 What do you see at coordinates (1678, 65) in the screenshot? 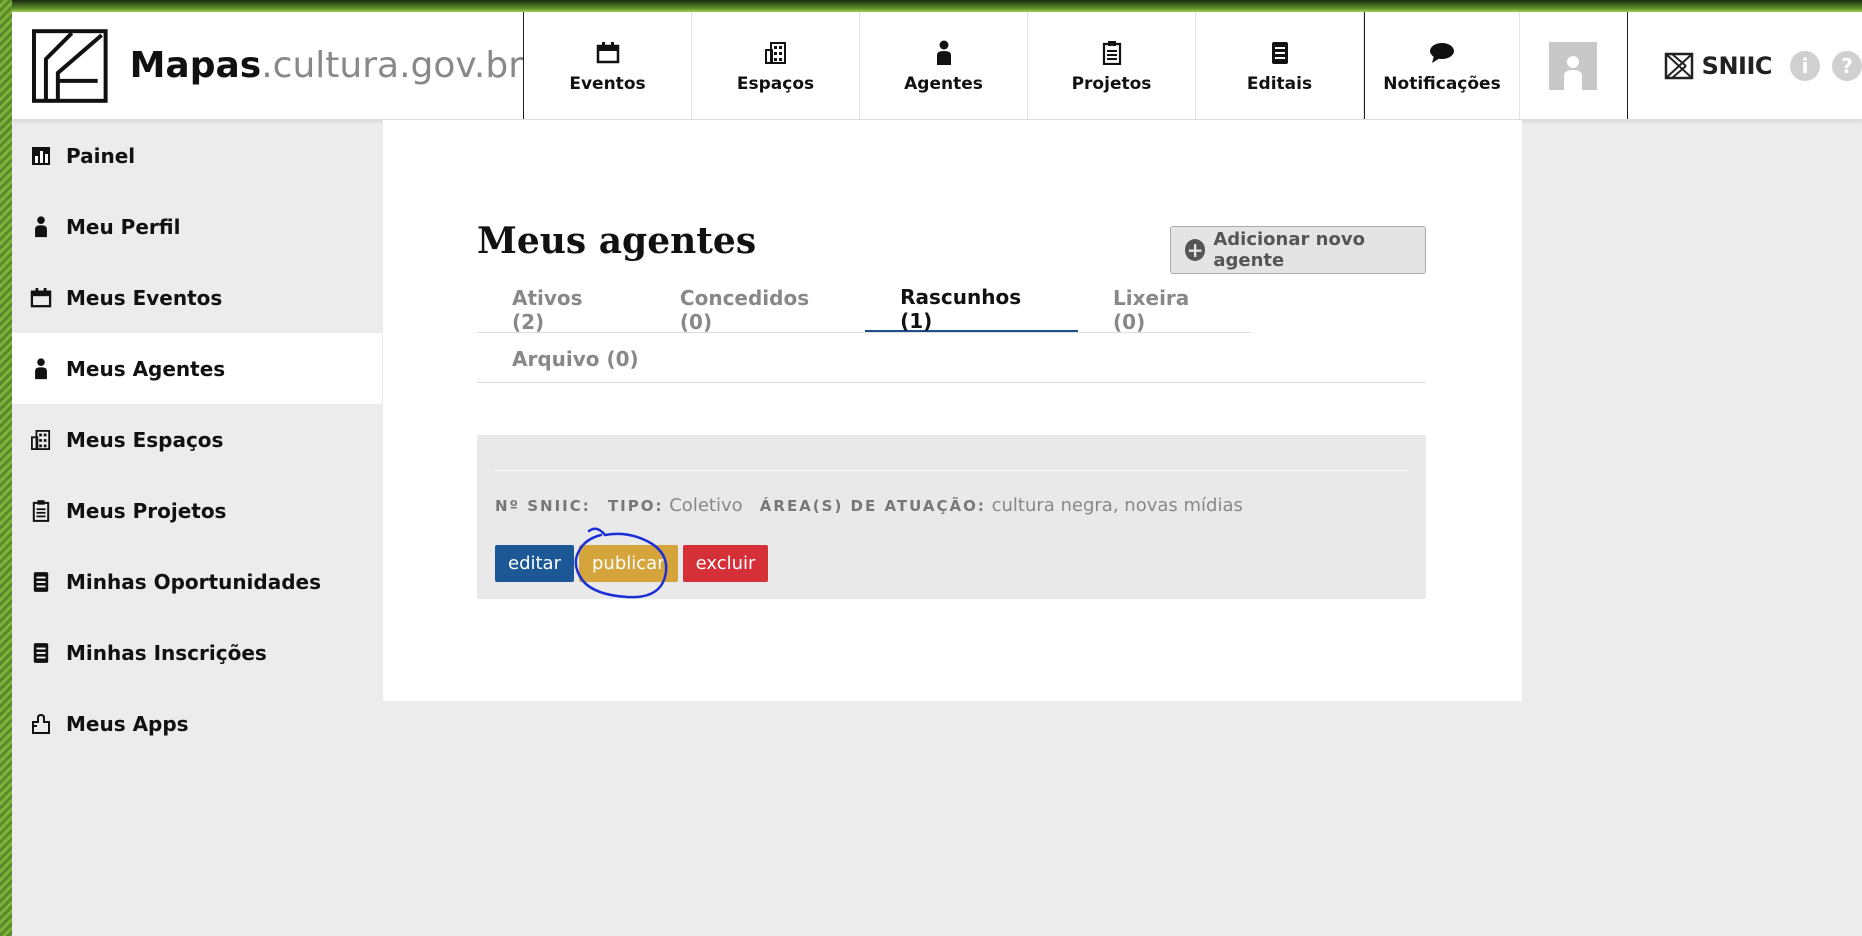
I see `sniic-logo-icon` at bounding box center [1678, 65].